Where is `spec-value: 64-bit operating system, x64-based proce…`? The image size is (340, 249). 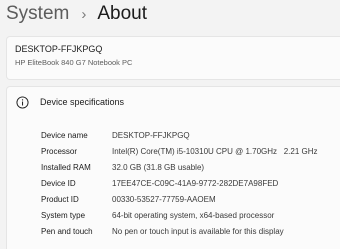 spec-value: 64-bit operating system, x64-based proce… is located at coordinates (193, 215).